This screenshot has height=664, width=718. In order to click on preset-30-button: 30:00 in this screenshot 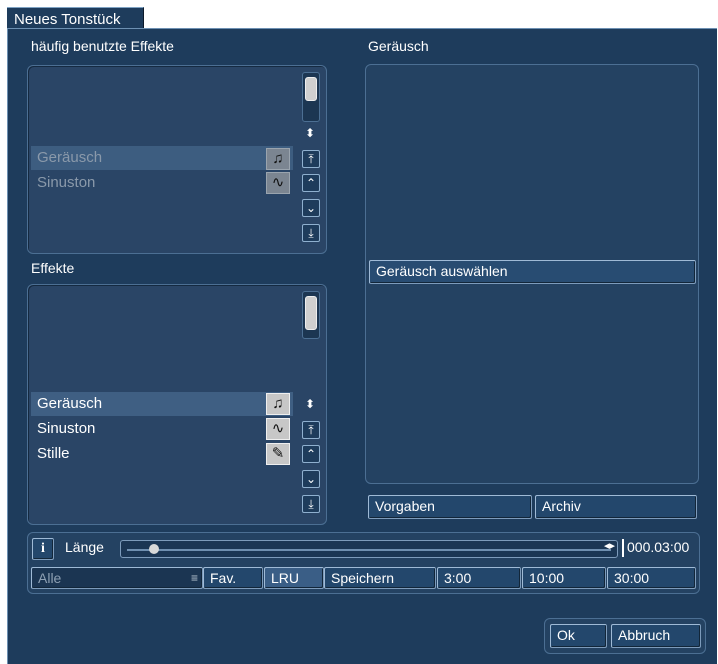, I will do `click(651, 578)`.